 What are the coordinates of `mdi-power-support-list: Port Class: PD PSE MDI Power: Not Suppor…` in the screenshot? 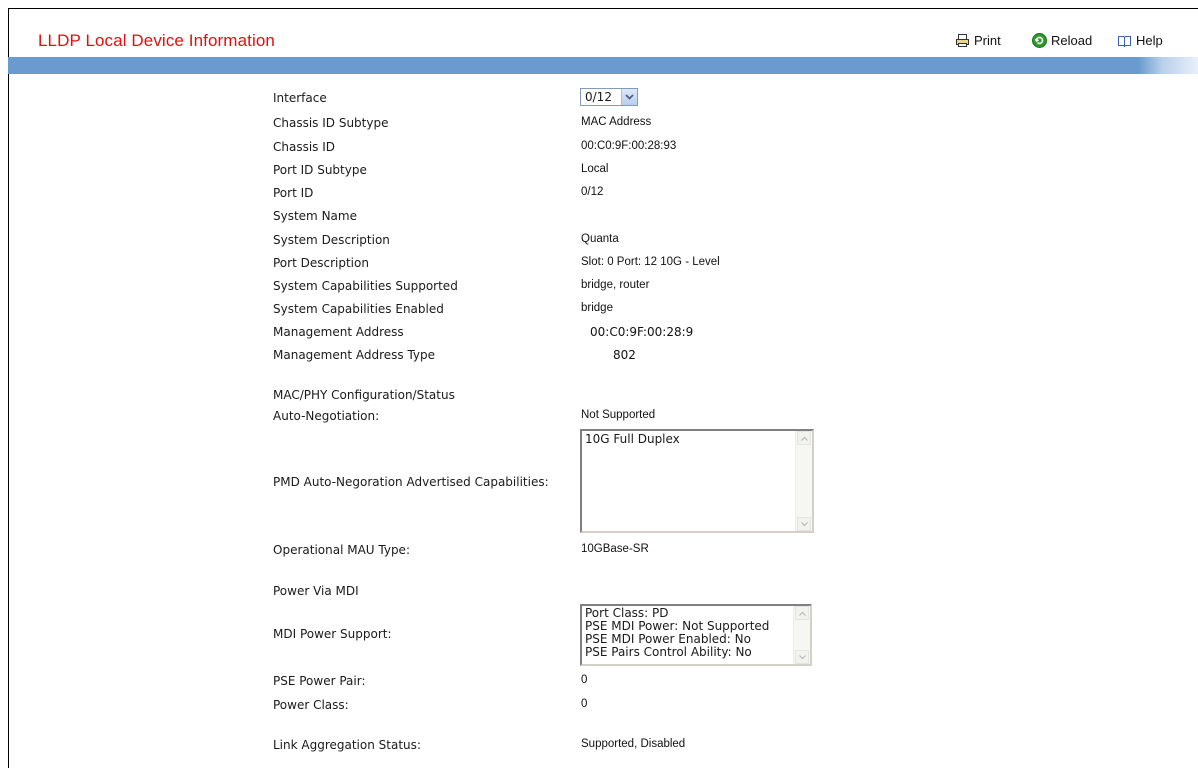 It's located at (696, 633).